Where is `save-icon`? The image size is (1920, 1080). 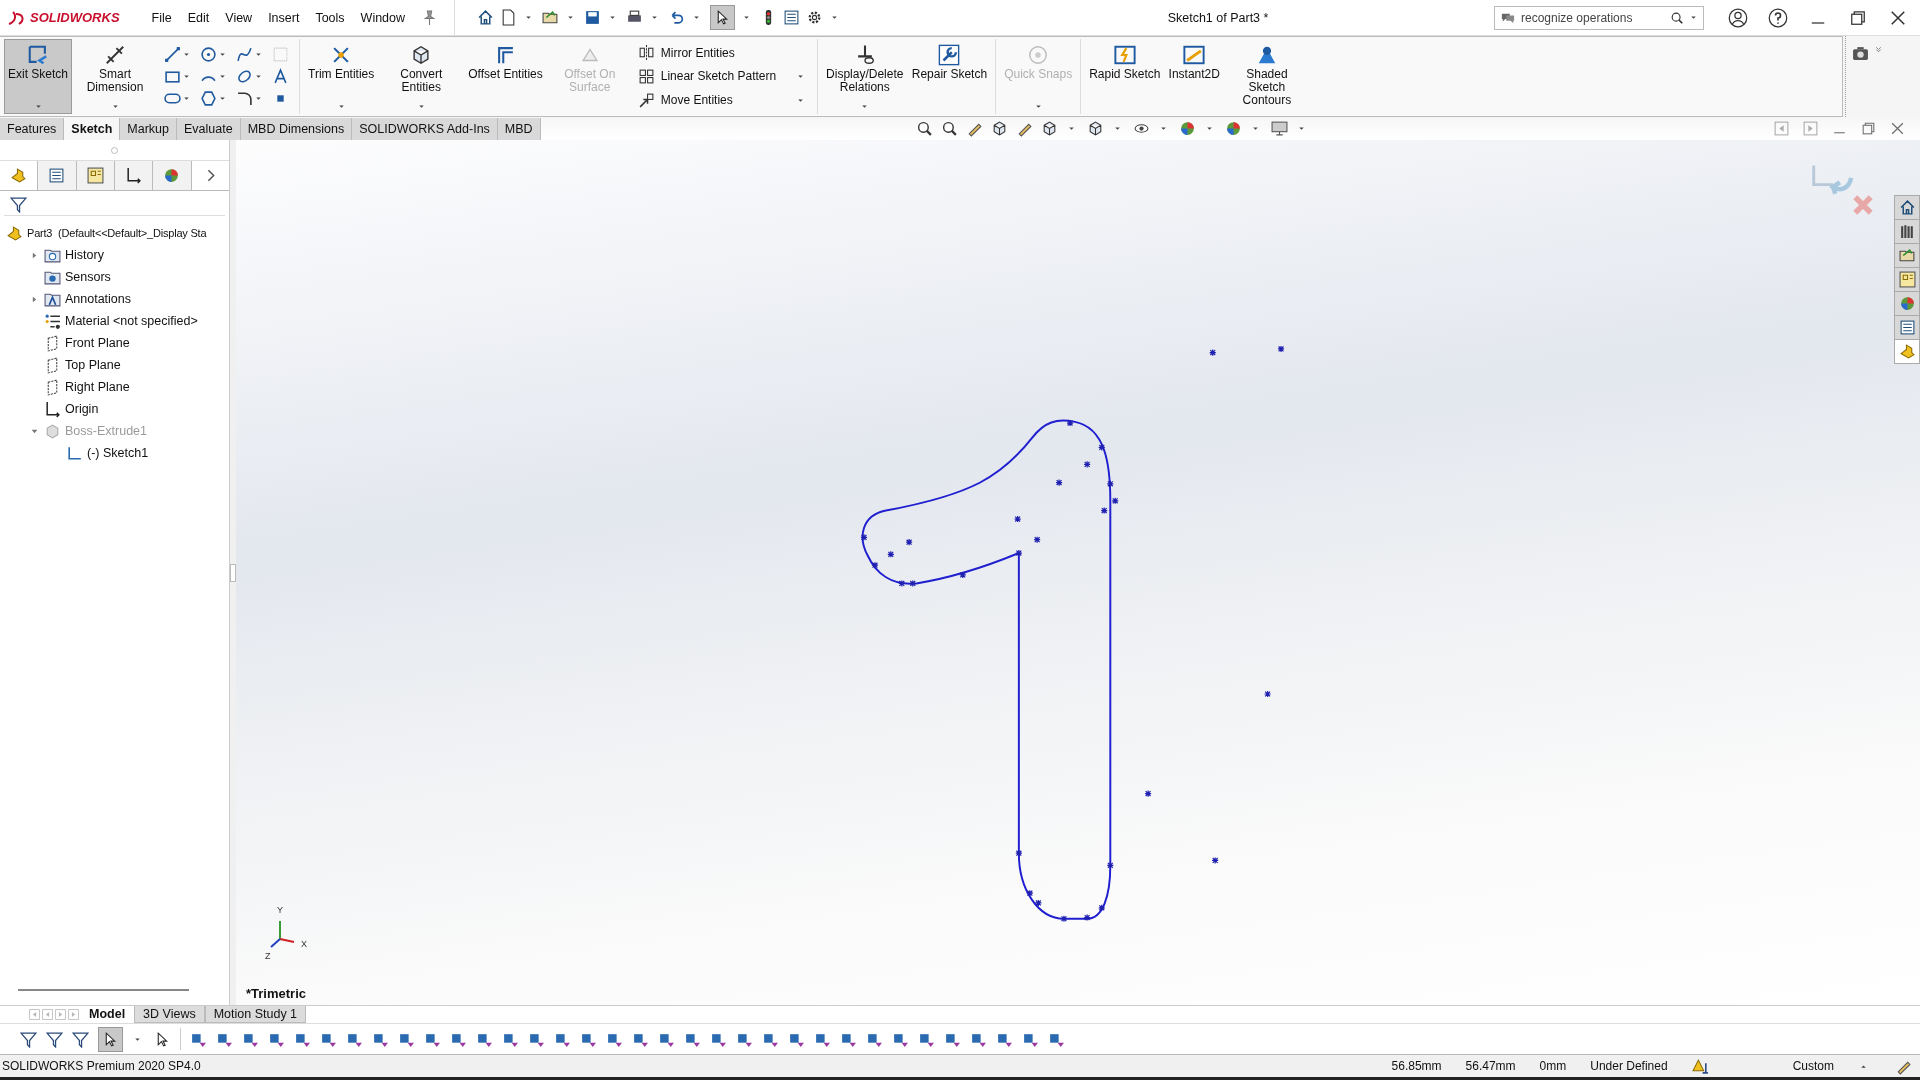
save-icon is located at coordinates (593, 17).